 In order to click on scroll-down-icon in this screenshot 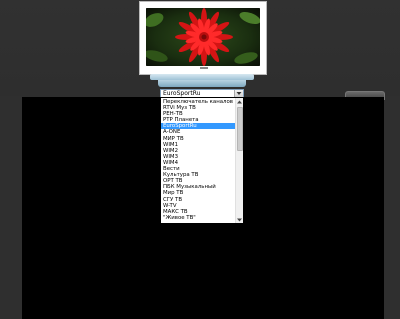, I will do `click(239, 219)`.